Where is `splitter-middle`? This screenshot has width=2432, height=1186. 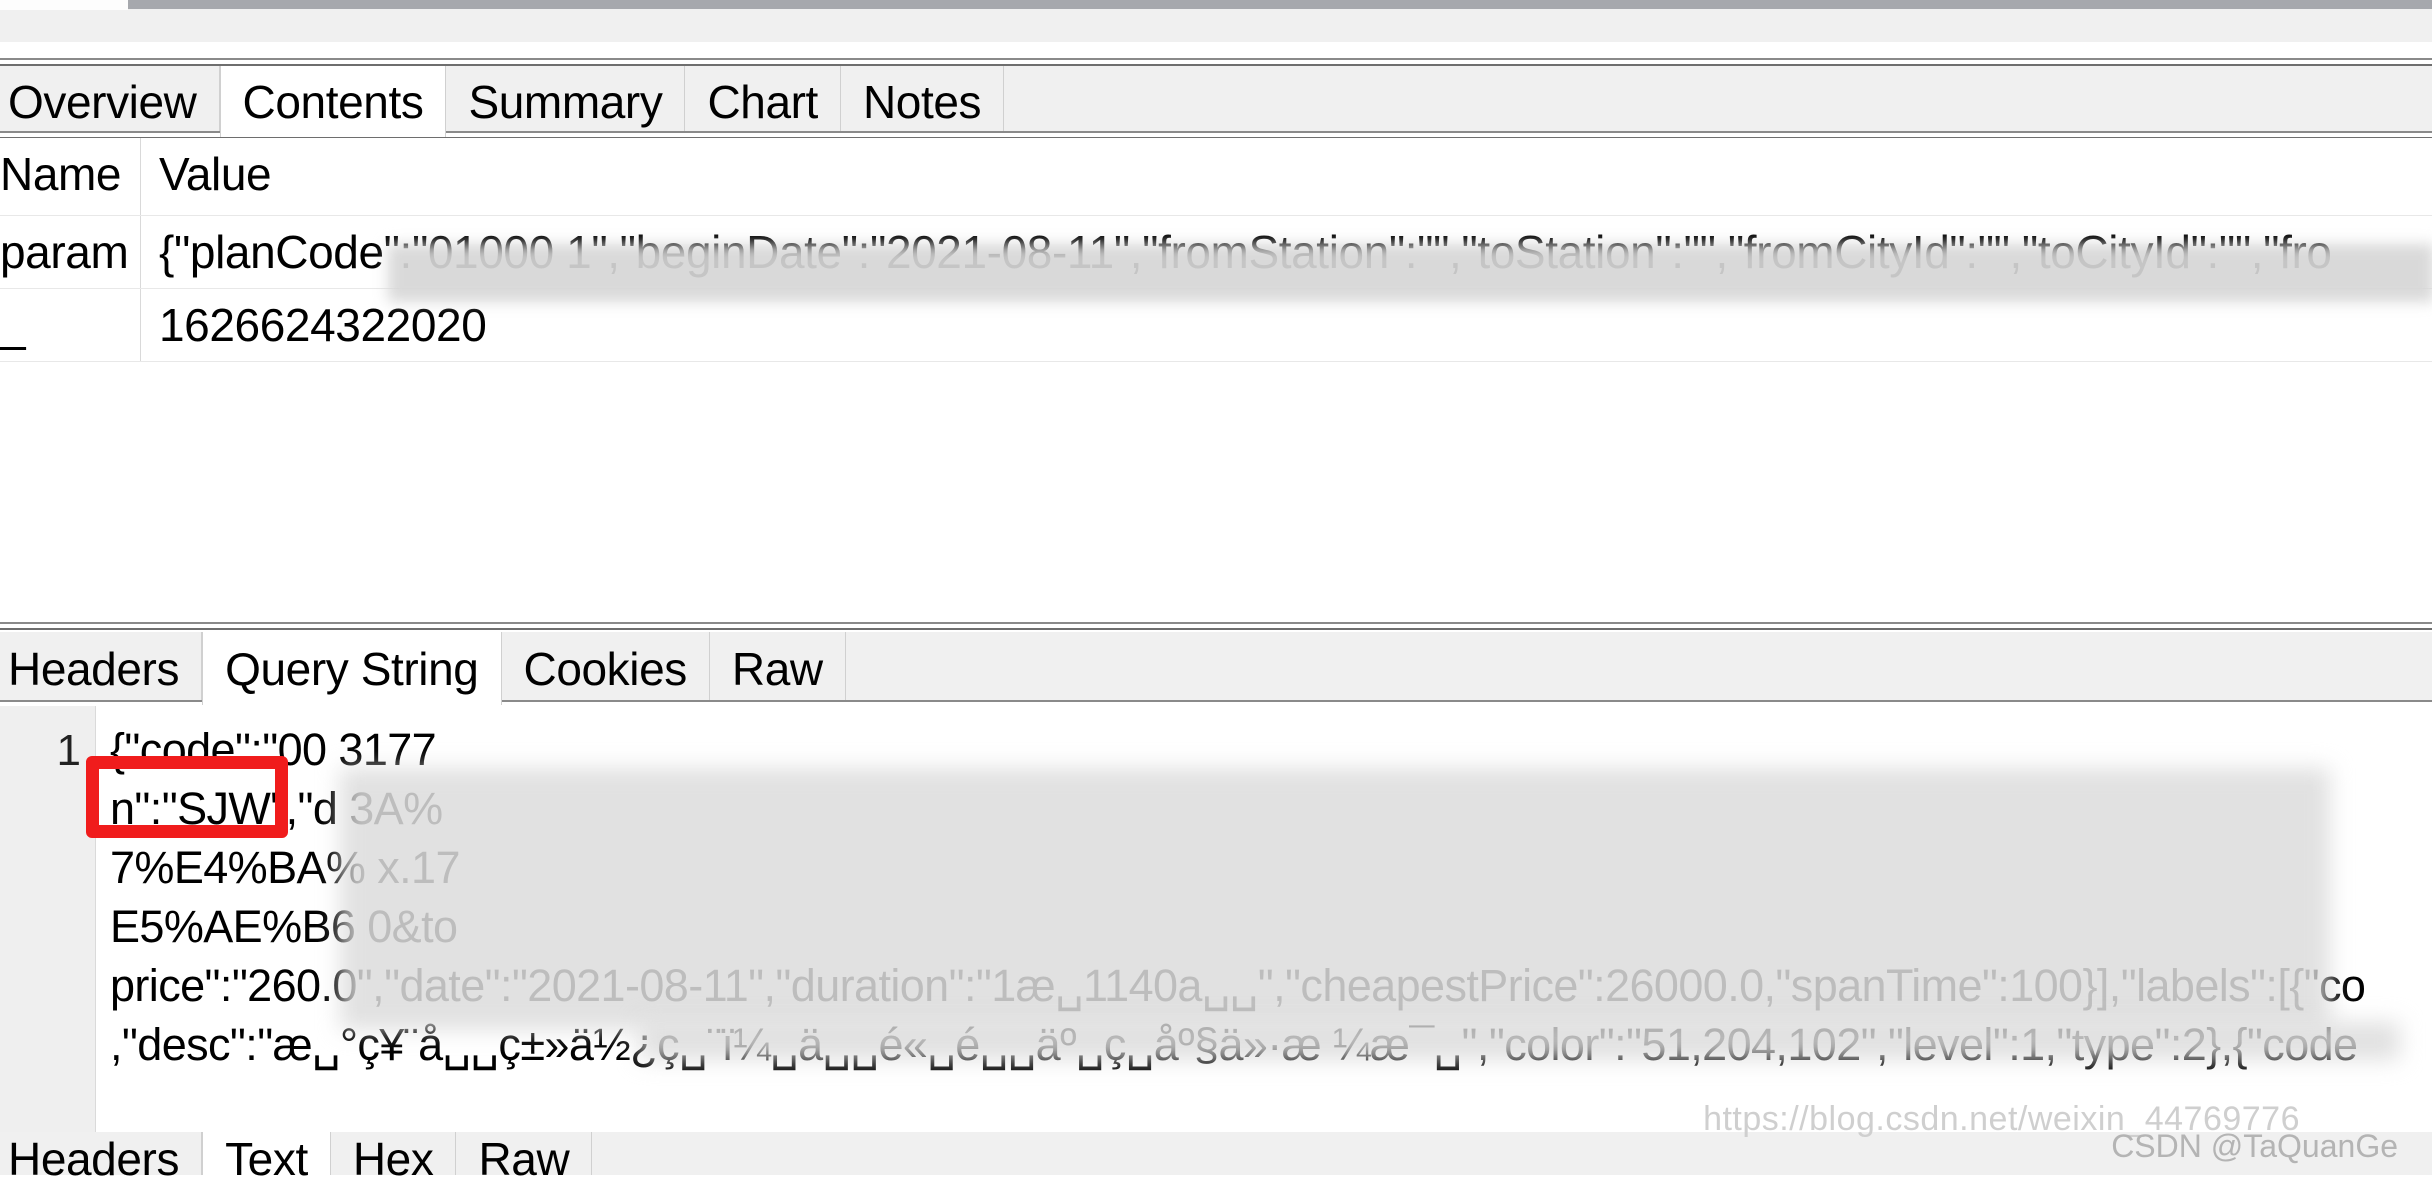 splitter-middle is located at coordinates (1216, 626).